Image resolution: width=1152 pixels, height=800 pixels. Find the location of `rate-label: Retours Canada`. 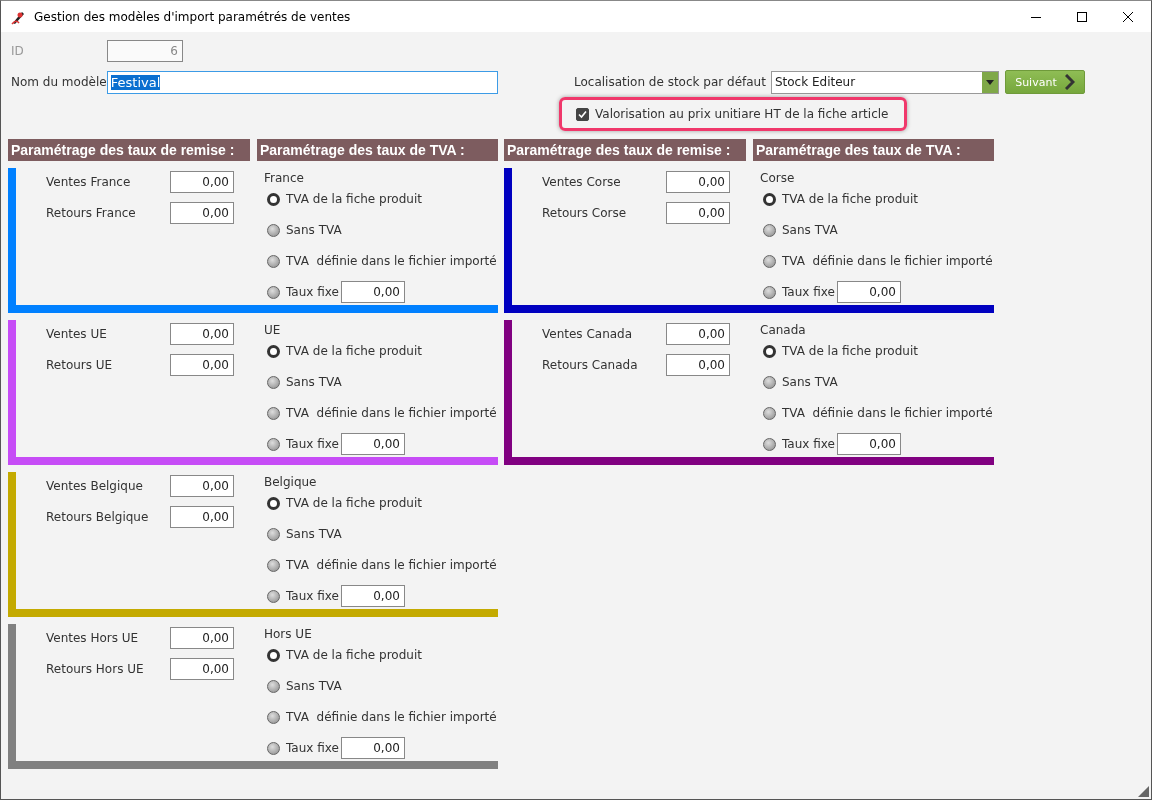

rate-label: Retours Canada is located at coordinates (590, 365).